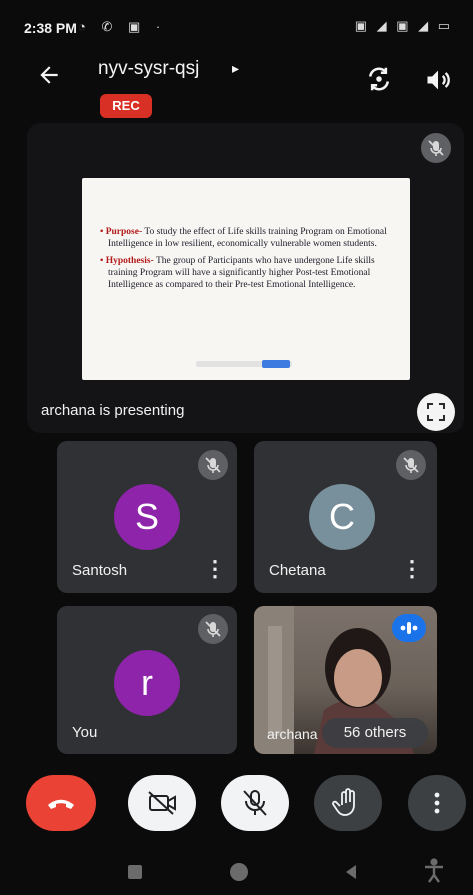  What do you see at coordinates (342, 517) in the screenshot?
I see `avatar: C` at bounding box center [342, 517].